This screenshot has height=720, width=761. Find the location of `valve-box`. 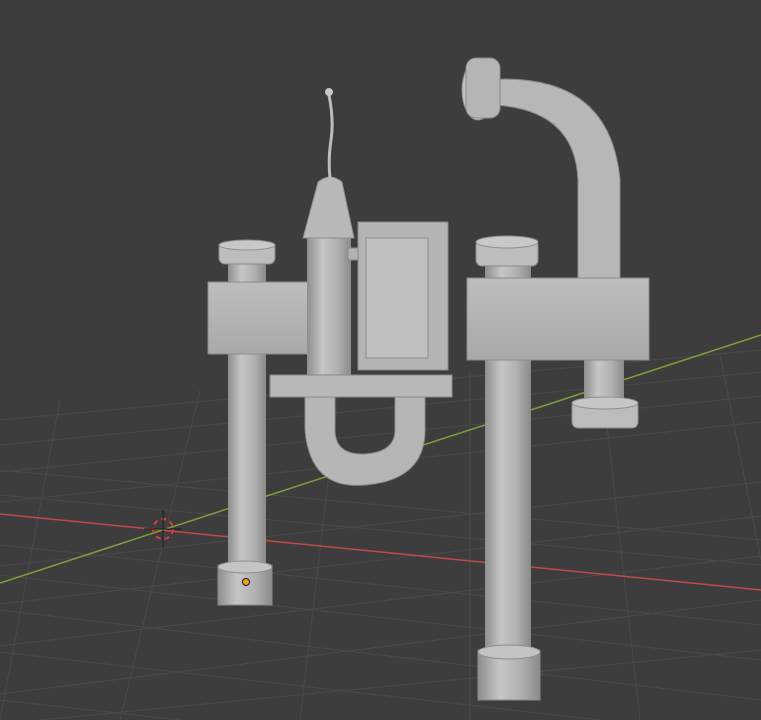

valve-box is located at coordinates (403, 296).